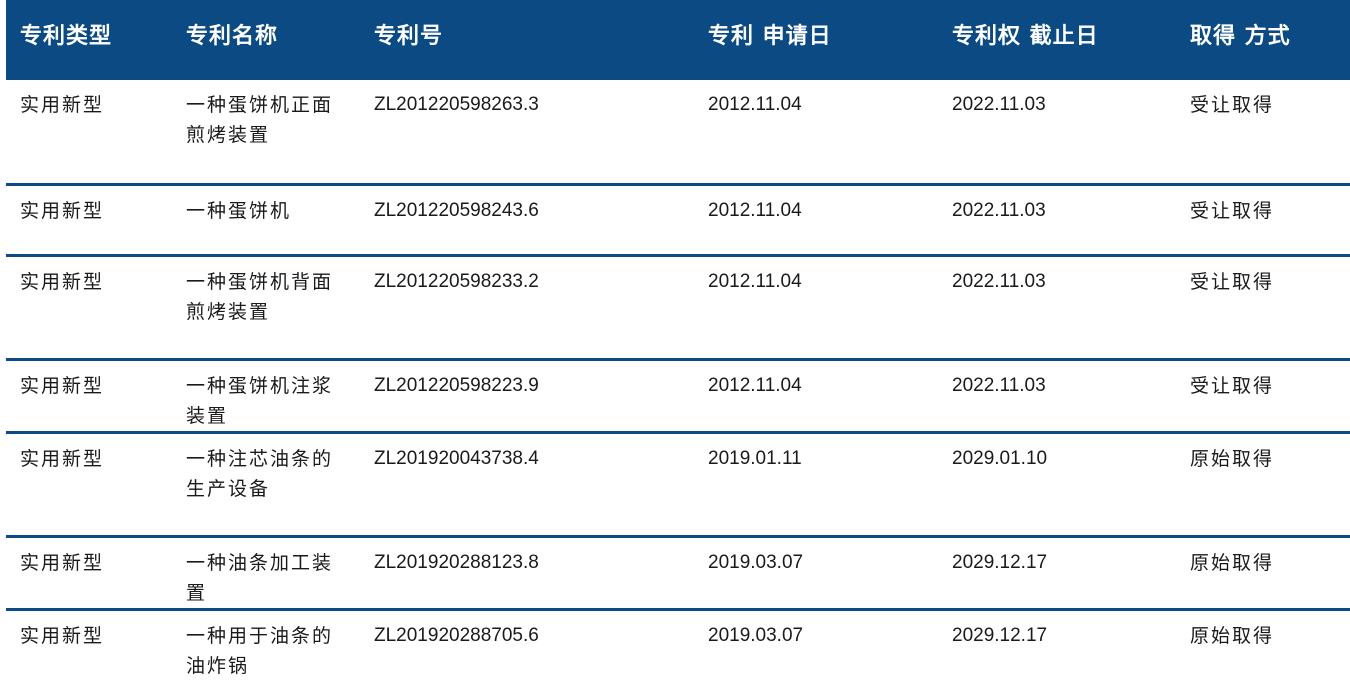 This screenshot has width=1350, height=700. I want to click on header-patent-name: 专利名称, so click(266, 40).